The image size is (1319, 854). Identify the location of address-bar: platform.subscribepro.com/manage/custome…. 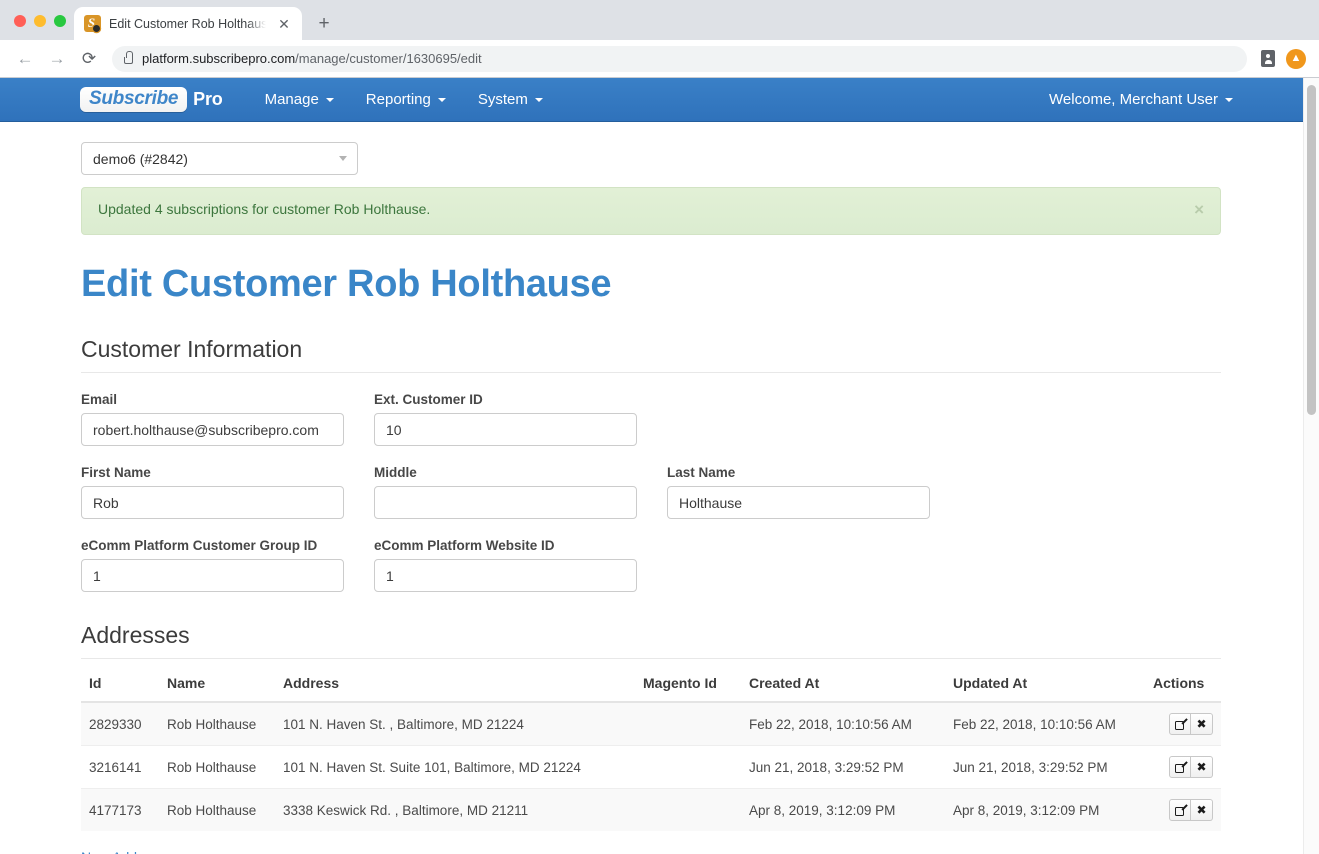
(679, 58).